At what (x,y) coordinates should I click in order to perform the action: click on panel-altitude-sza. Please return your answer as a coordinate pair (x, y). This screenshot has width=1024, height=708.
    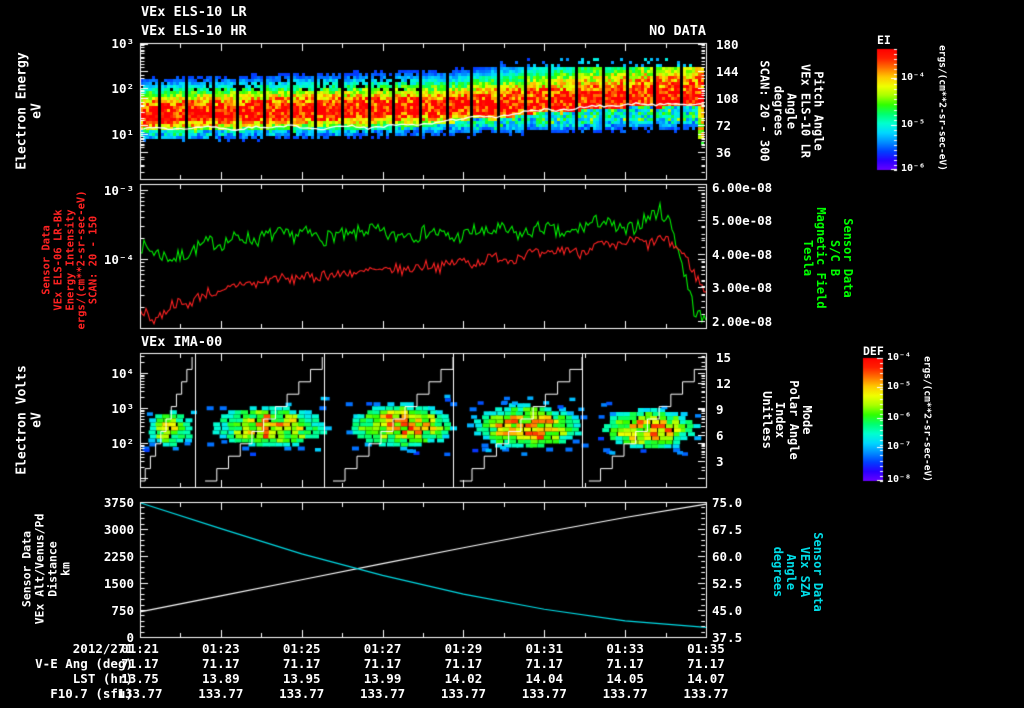
    Looking at the image, I should click on (423, 569).